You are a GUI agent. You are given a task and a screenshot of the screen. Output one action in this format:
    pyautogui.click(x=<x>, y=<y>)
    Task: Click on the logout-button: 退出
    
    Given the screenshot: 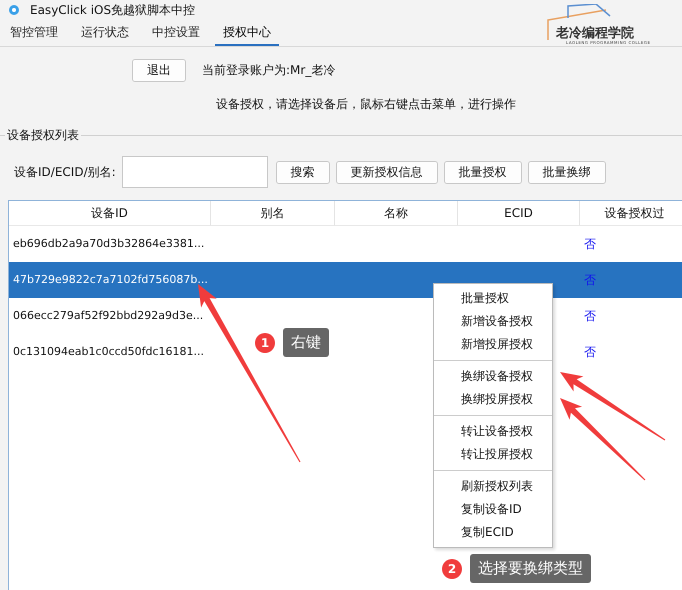 What is the action you would take?
    pyautogui.click(x=159, y=70)
    